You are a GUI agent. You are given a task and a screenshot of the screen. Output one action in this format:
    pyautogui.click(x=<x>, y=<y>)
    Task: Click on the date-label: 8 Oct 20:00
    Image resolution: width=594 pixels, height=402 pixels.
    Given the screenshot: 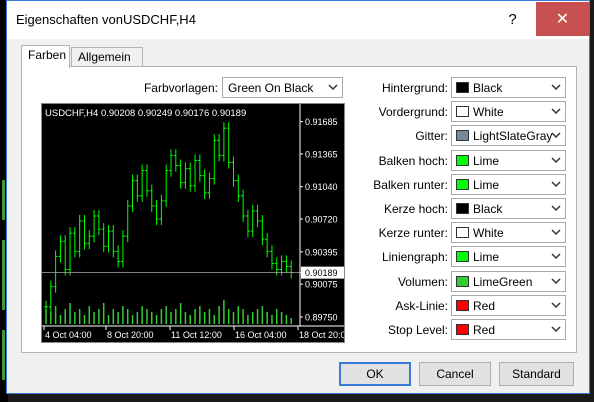 What is the action you would take?
    pyautogui.click(x=130, y=335)
    